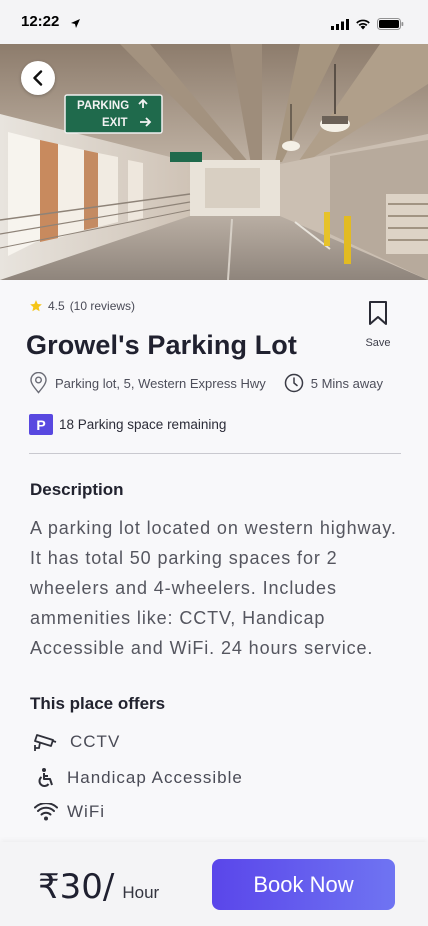 The height and width of the screenshot is (926, 428). I want to click on save-button: Save, so click(378, 324).